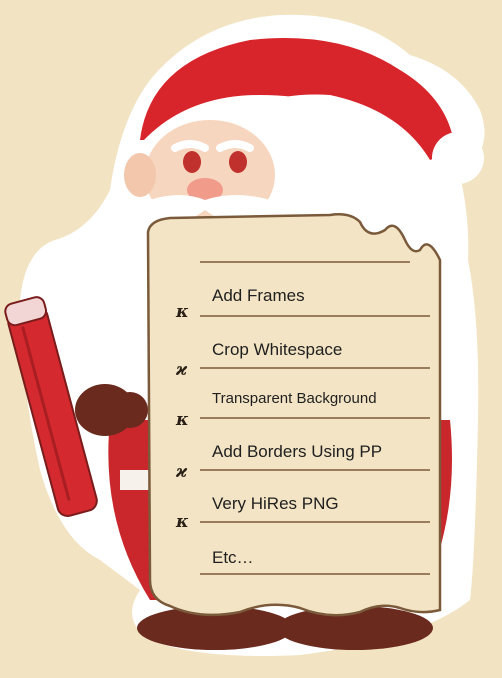 The width and height of the screenshot is (502, 678). I want to click on checklist-item-crop-whitespace: Crop Whitespace, so click(277, 349).